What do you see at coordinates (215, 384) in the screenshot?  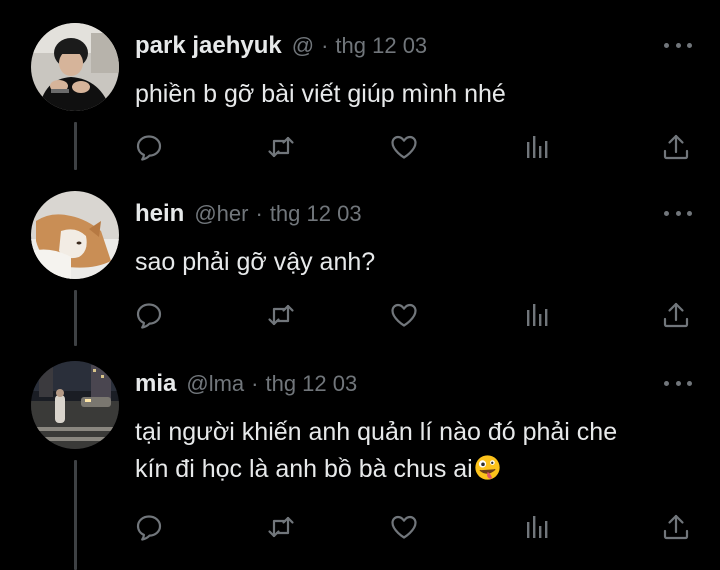 I see `user-handle: @lma` at bounding box center [215, 384].